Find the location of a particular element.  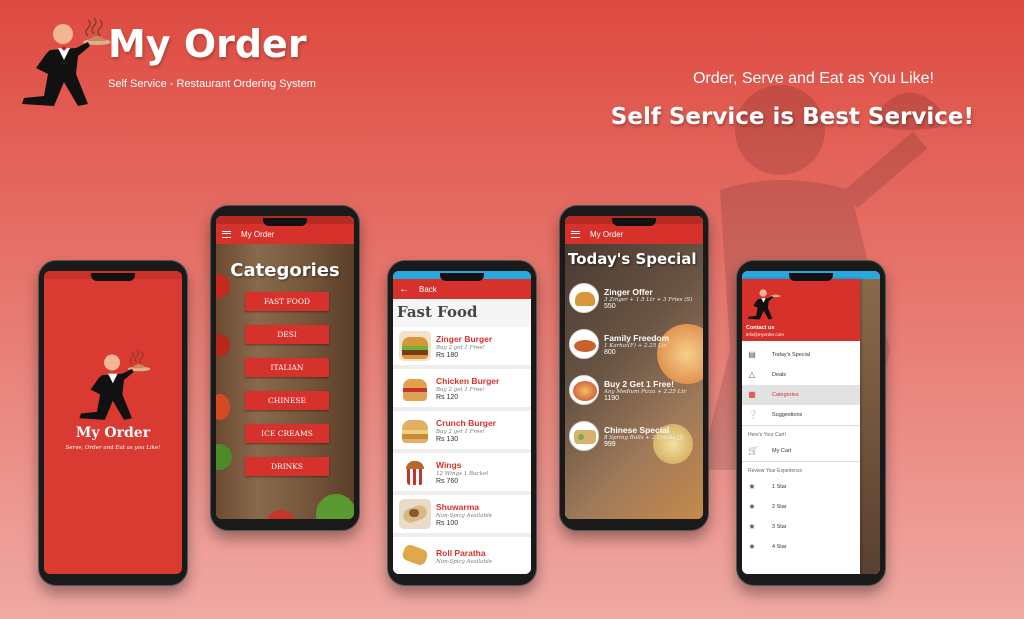

drawer-item-label: 1 Star is located at coordinates (779, 487).